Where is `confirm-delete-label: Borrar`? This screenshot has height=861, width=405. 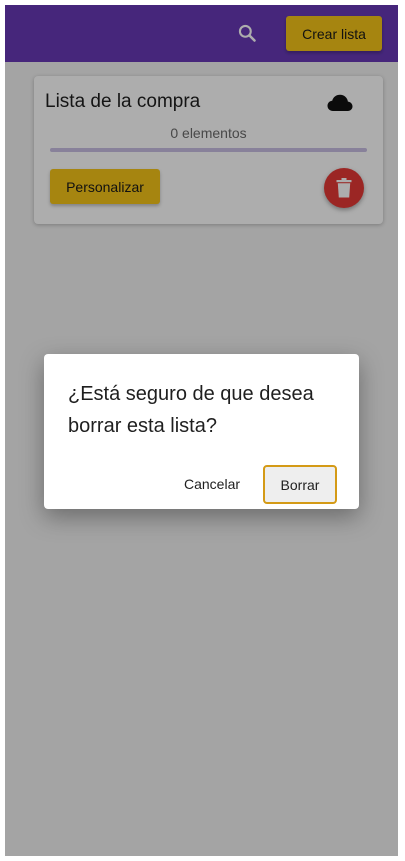
confirm-delete-label: Borrar is located at coordinates (300, 484).